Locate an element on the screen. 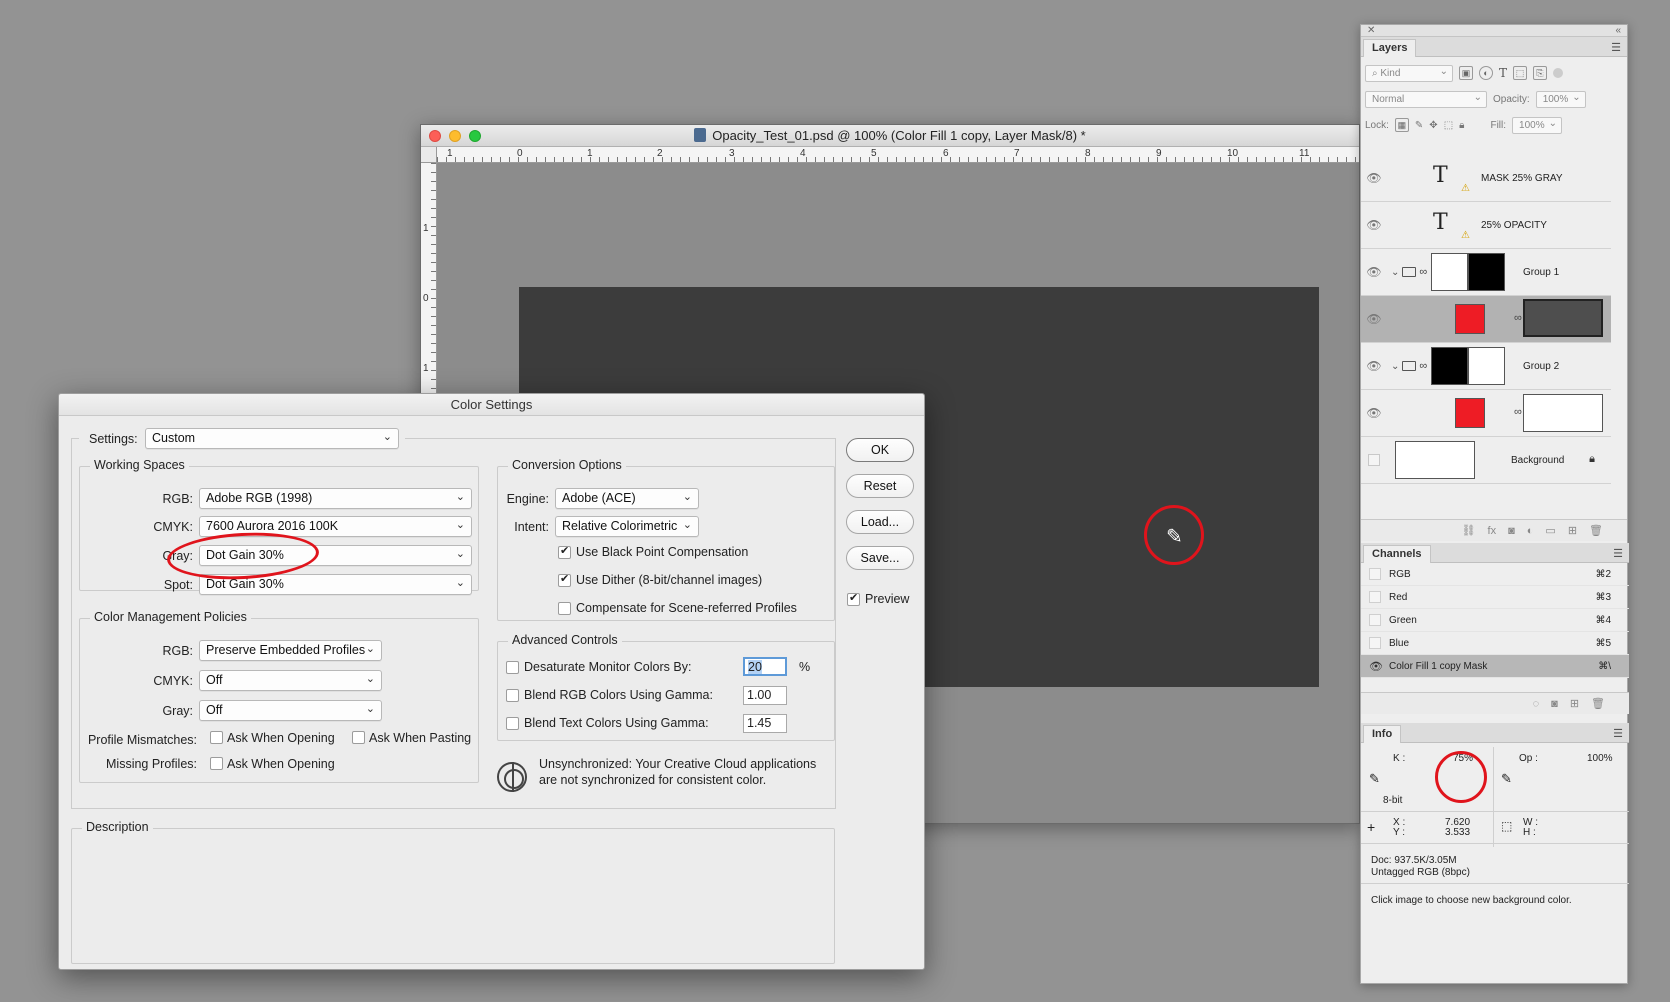  channels-menu-icon: ☰ is located at coordinates (1618, 553).